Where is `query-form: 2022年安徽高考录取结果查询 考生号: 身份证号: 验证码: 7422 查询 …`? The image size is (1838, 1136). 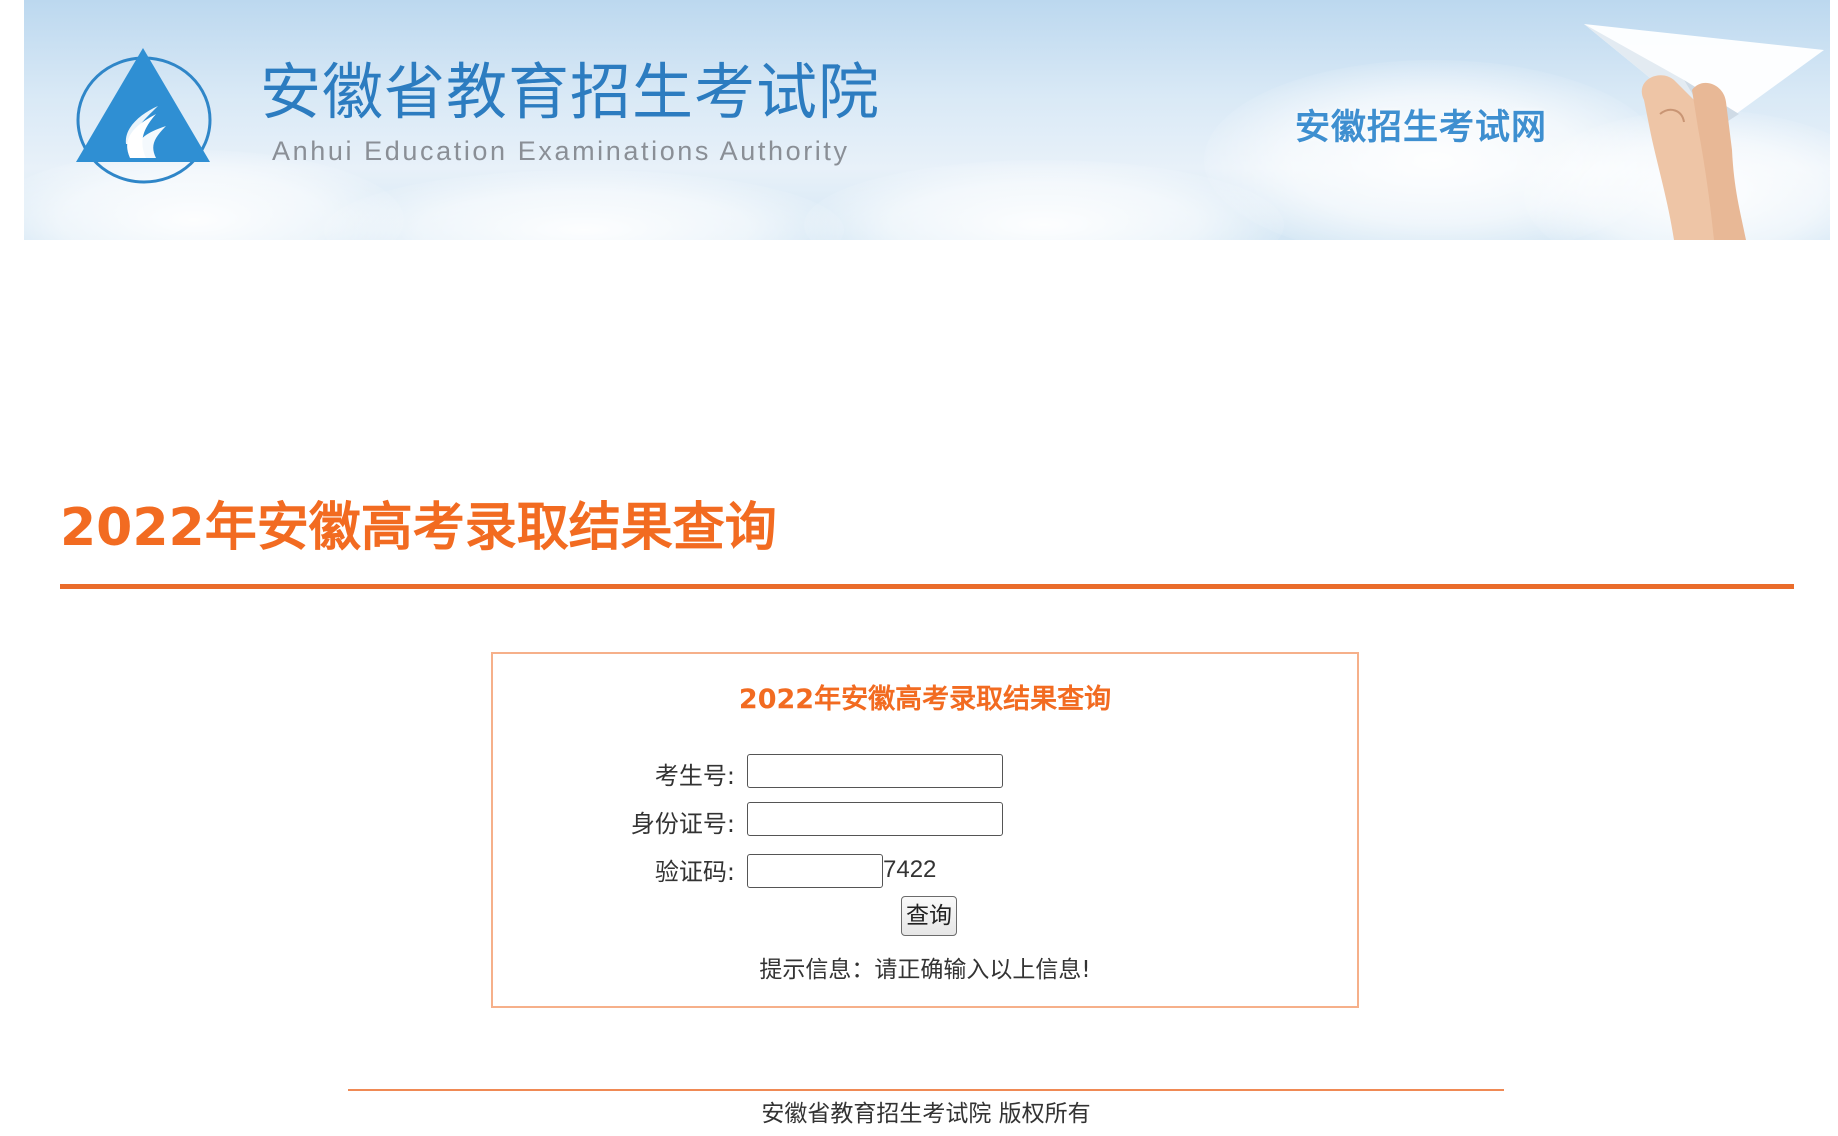 query-form: 2022年安徽高考录取结果查询 考生号: 身份证号: 验证码: 7422 查询 … is located at coordinates (925, 830).